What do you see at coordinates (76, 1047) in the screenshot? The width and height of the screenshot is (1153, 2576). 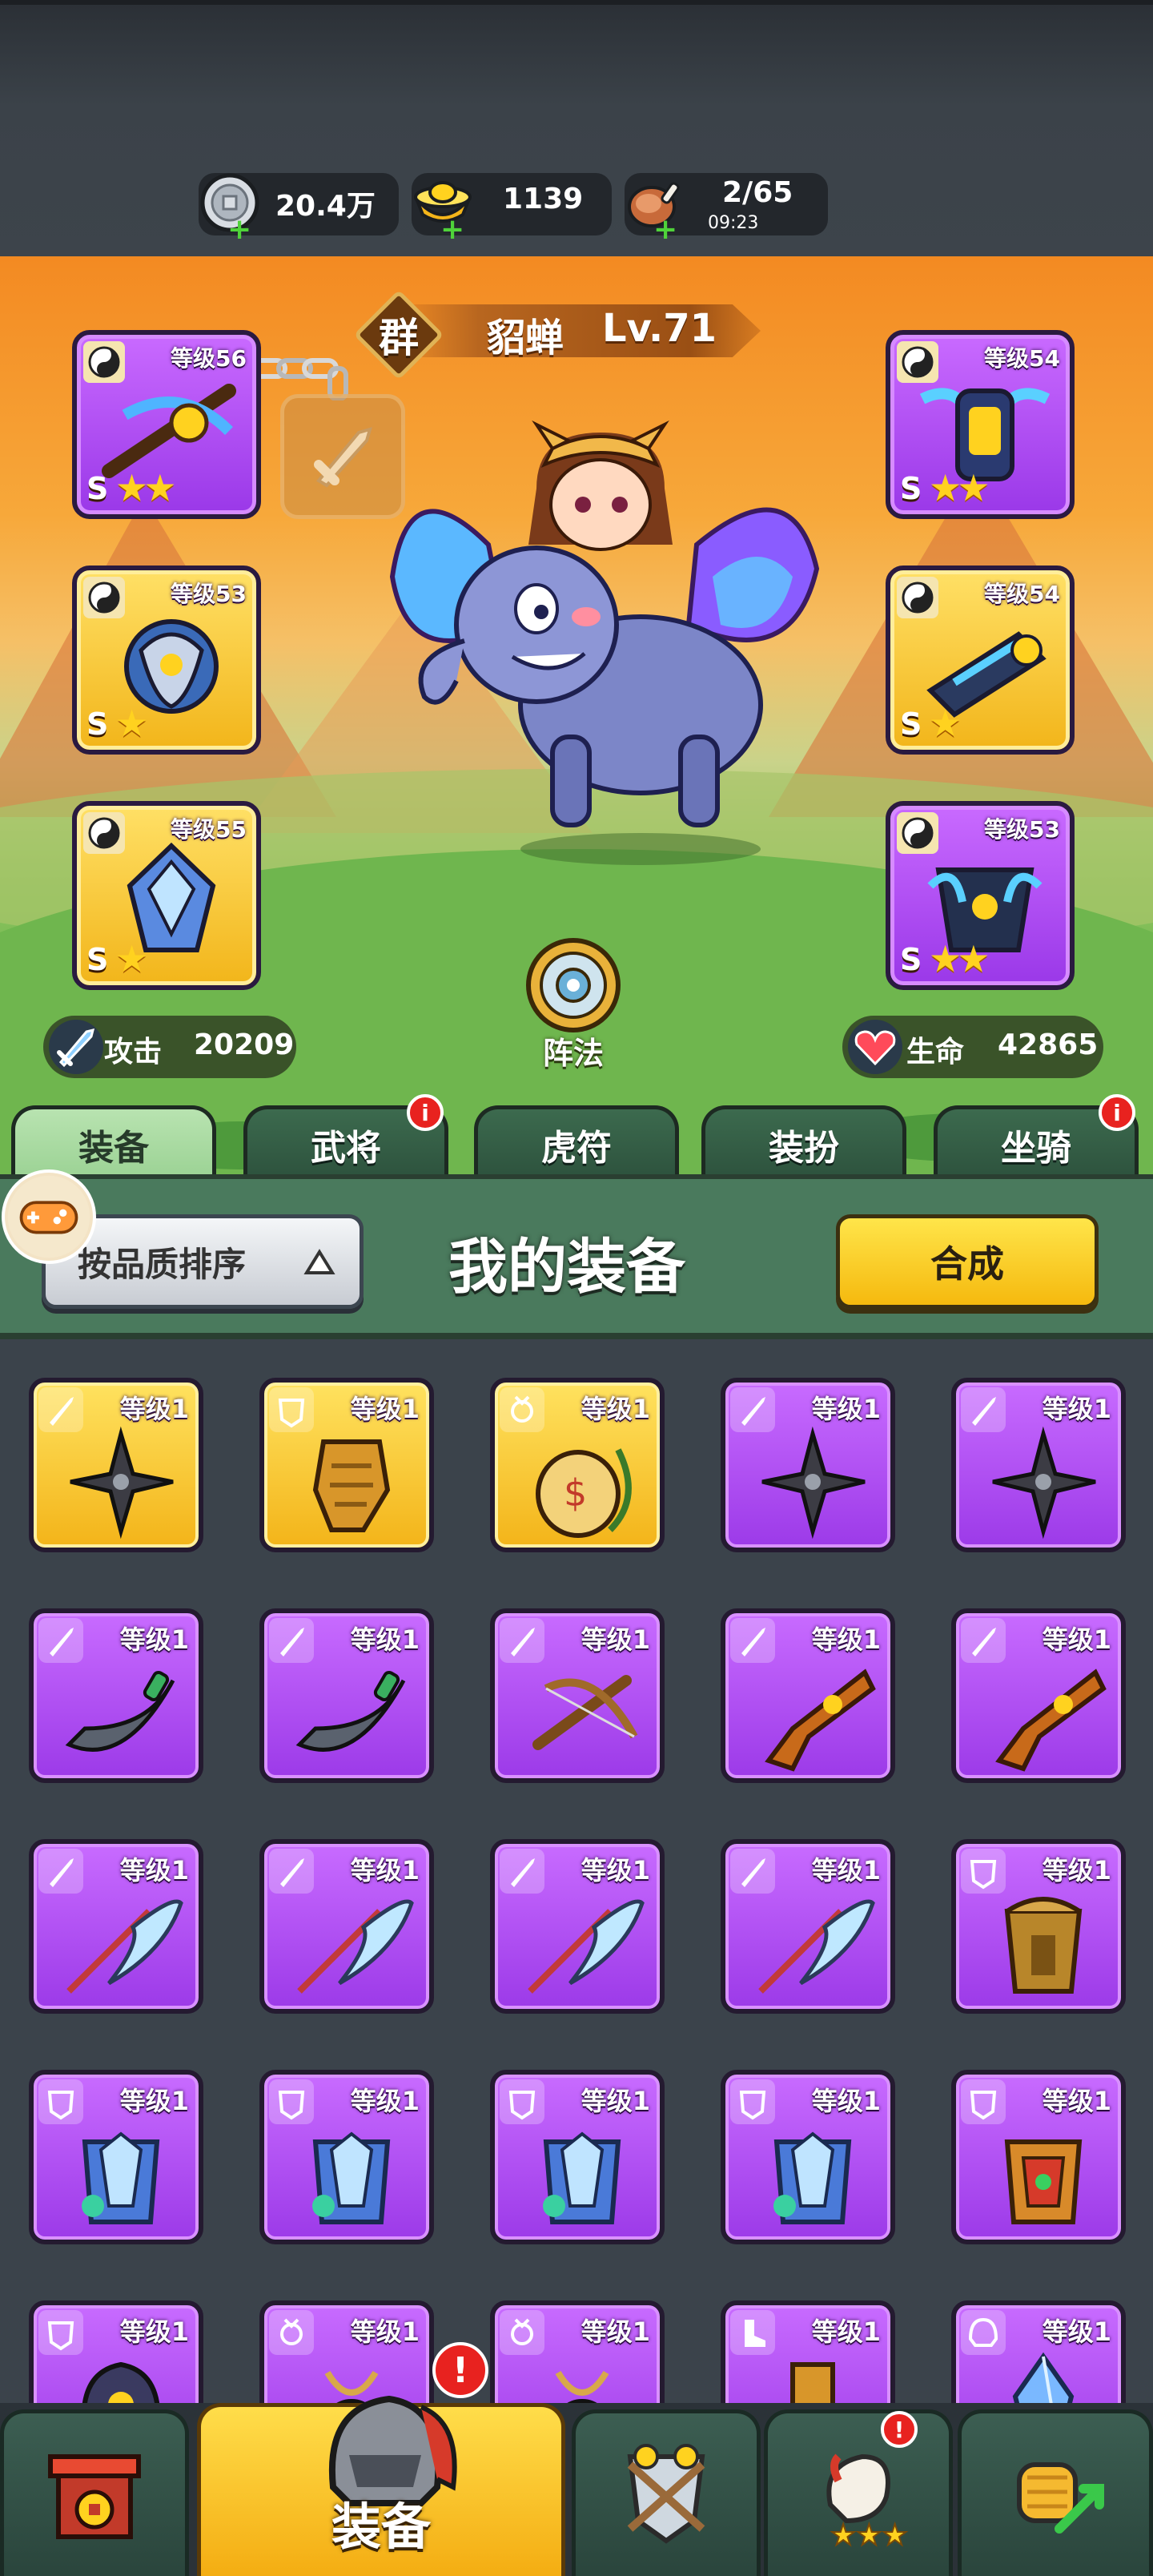 I see `sword-icon` at bounding box center [76, 1047].